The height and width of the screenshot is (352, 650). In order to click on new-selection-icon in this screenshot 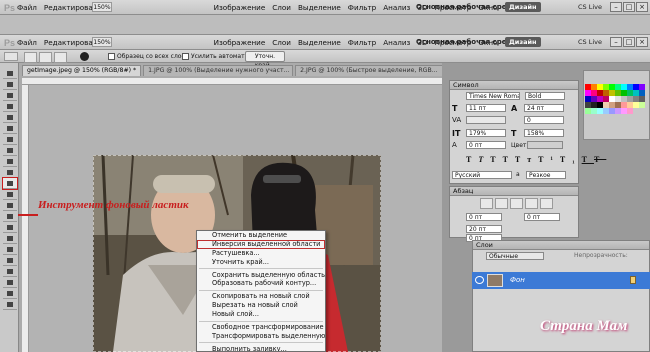, I will do `click(30, 57)`.